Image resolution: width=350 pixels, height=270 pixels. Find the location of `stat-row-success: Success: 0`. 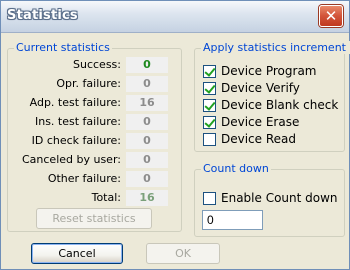

stat-row-success: Success: 0 is located at coordinates (95, 66).